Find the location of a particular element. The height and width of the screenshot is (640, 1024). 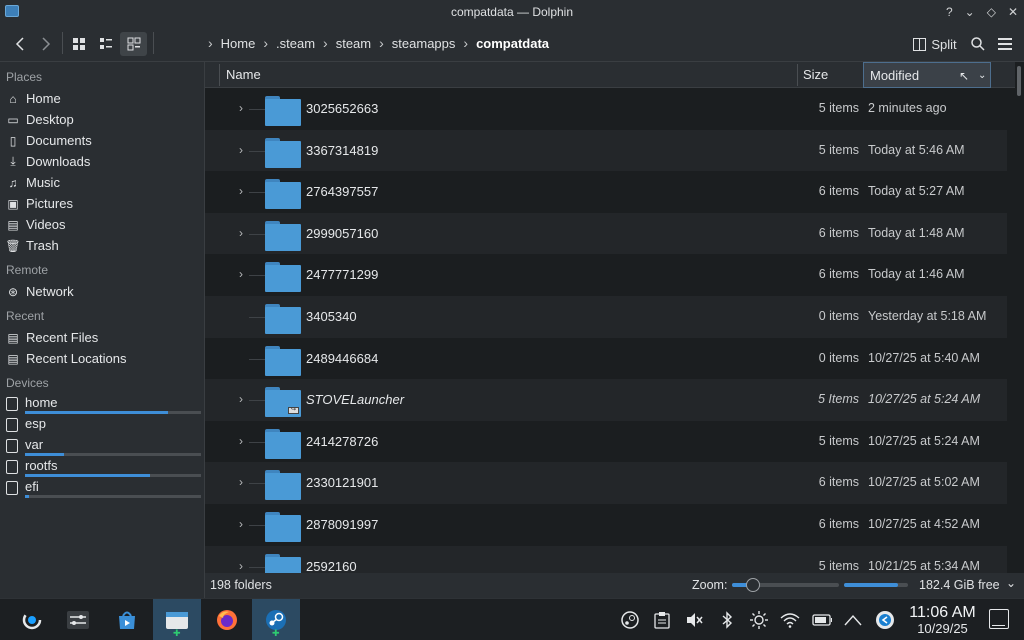

sidebar-device-home: home is located at coordinates (102, 404).